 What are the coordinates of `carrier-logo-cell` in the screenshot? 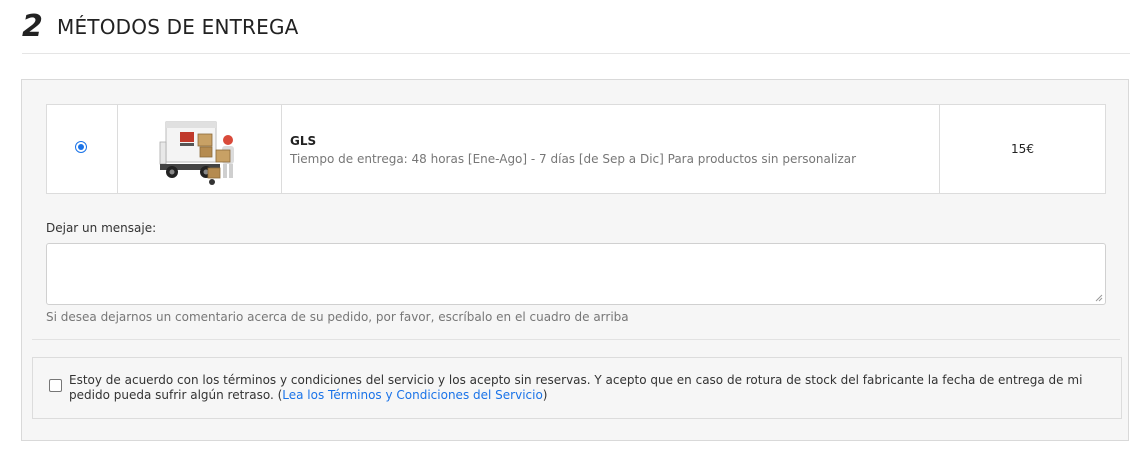 It's located at (200, 149).